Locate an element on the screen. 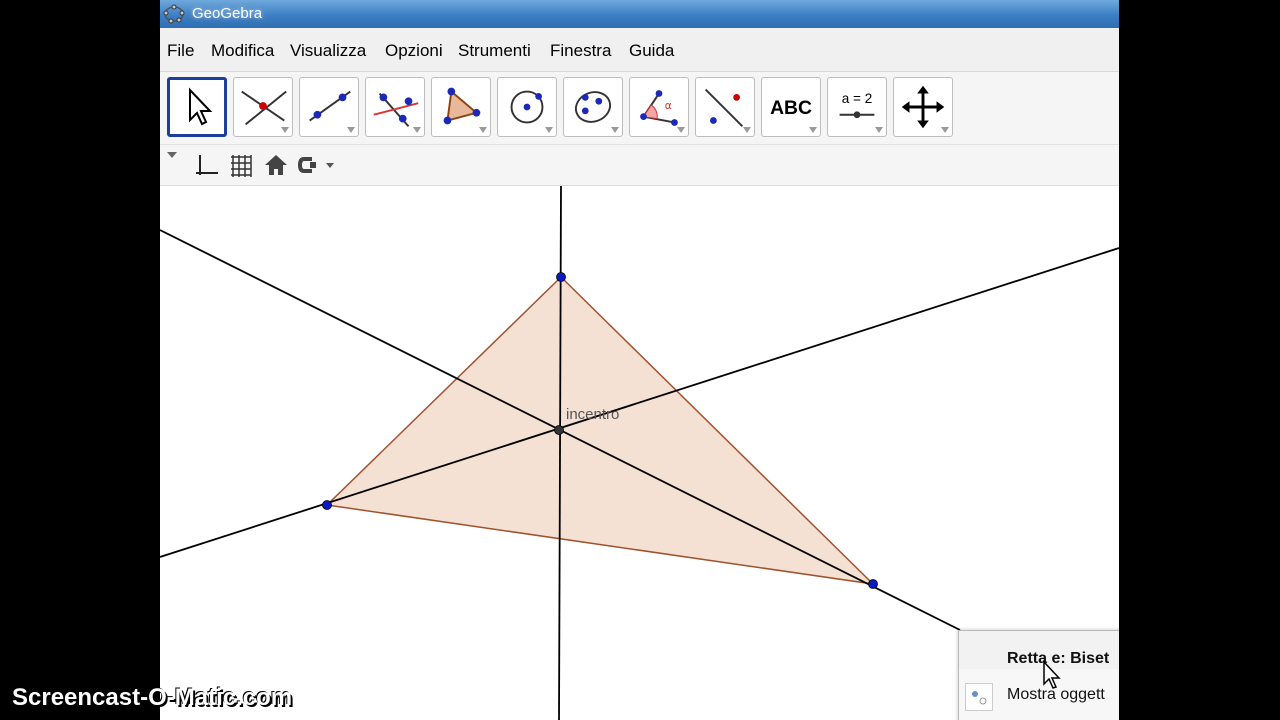  context-popup: Retta e: Biset Mostra oggett is located at coordinates (1038, 675).